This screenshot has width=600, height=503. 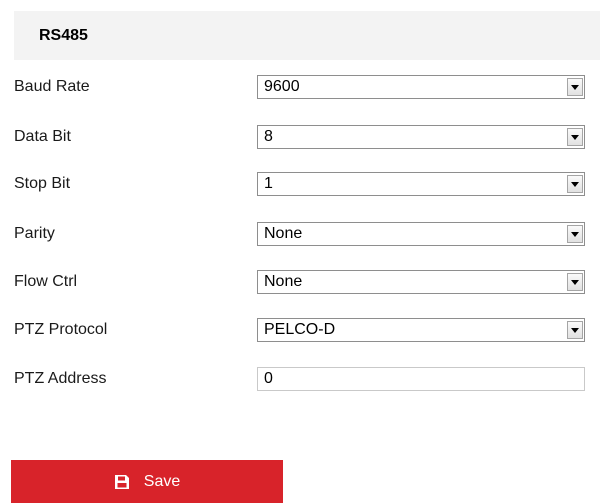 I want to click on section-title: RS485, so click(x=63, y=35).